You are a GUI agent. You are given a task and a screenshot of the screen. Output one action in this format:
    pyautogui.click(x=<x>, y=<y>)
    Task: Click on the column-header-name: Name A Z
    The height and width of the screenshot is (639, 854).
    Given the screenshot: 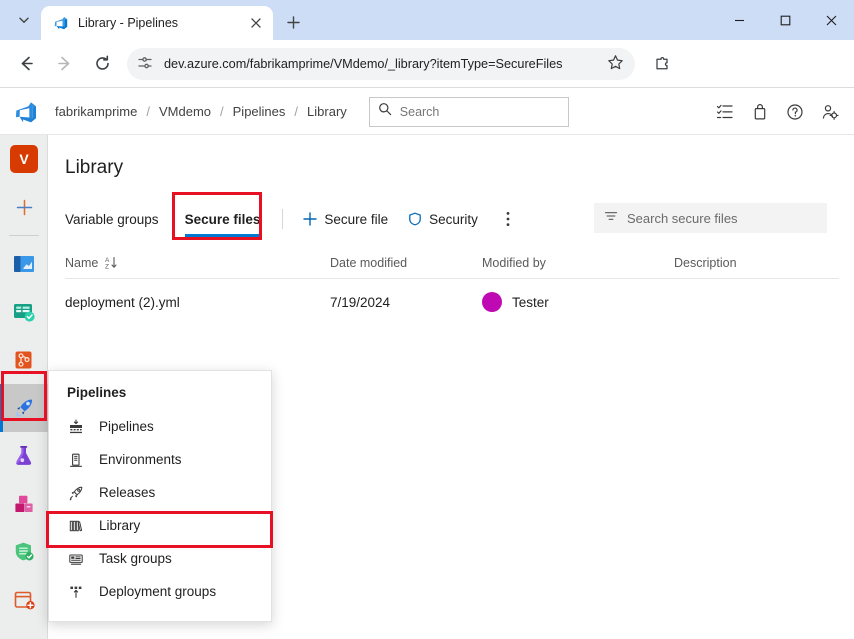 What is the action you would take?
    pyautogui.click(x=197, y=263)
    